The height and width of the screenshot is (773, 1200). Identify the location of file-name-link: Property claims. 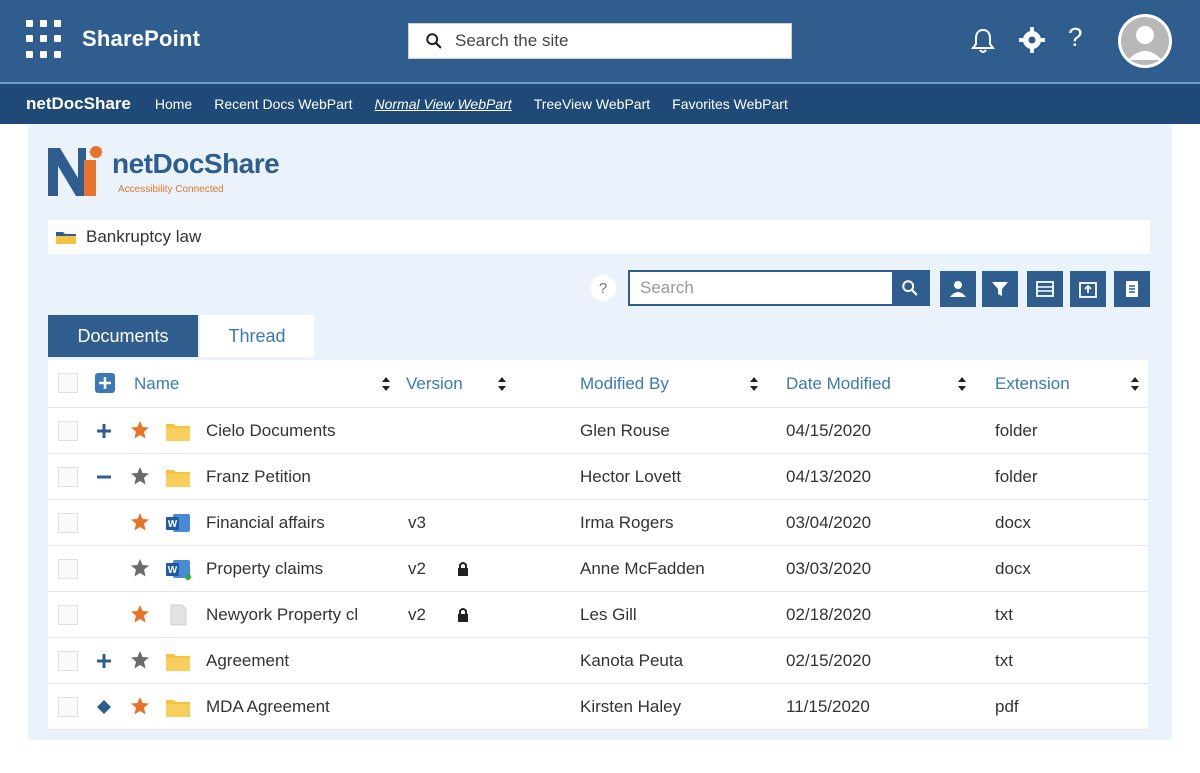
(264, 568).